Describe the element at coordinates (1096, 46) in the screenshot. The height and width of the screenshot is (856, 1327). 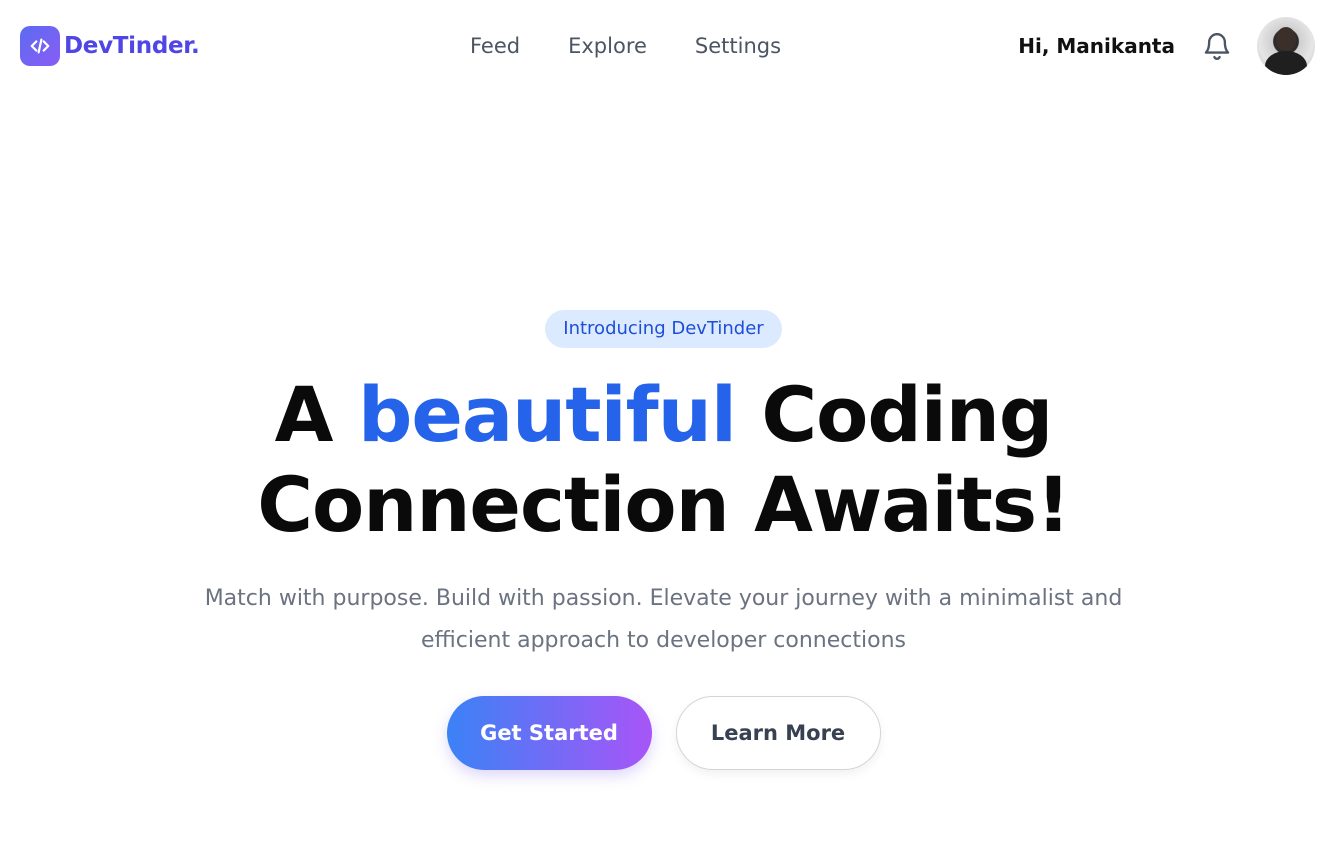
I see `user-greeting: Hi, Manikanta` at that location.